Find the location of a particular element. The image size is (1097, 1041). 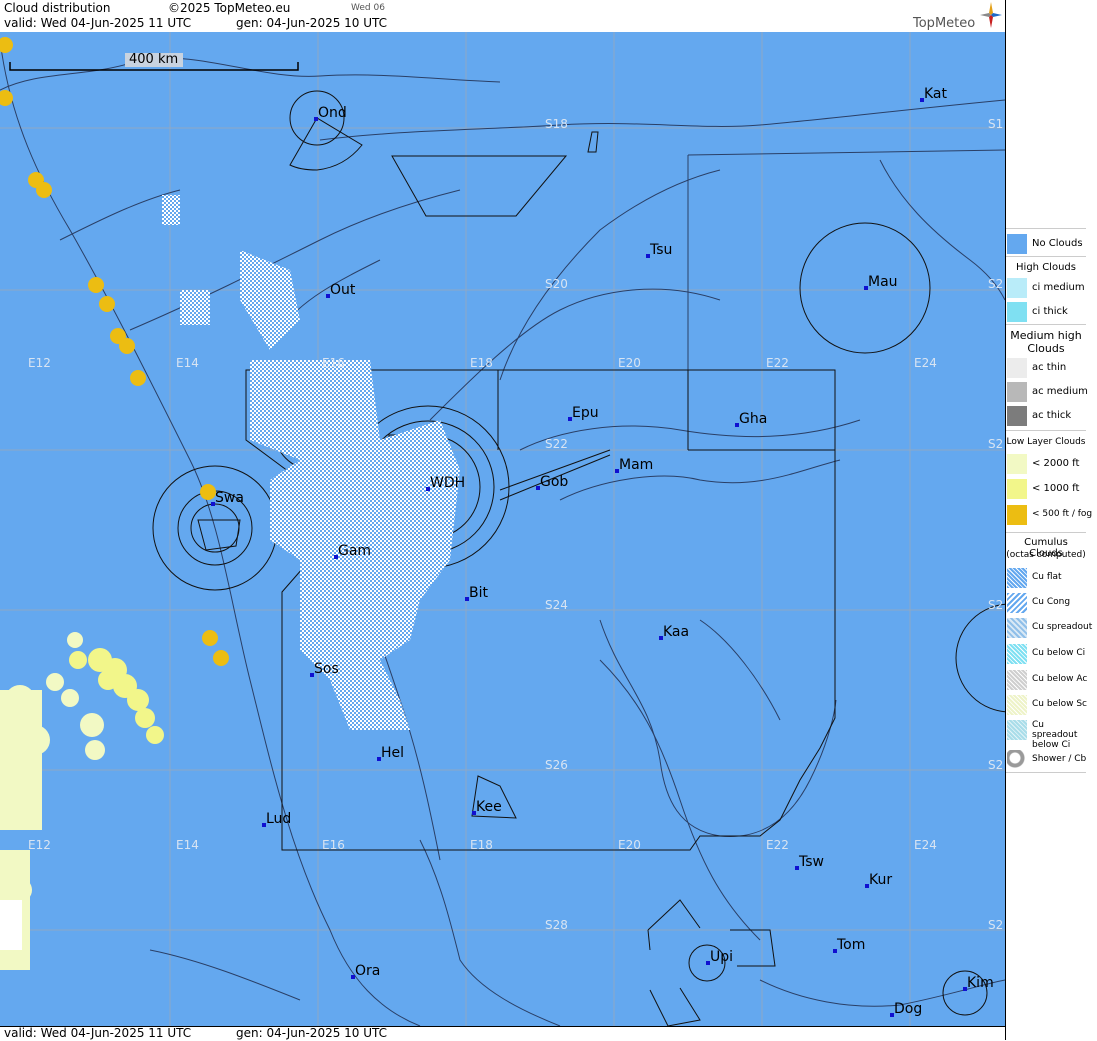

place-label: Upi is located at coordinates (721, 957).